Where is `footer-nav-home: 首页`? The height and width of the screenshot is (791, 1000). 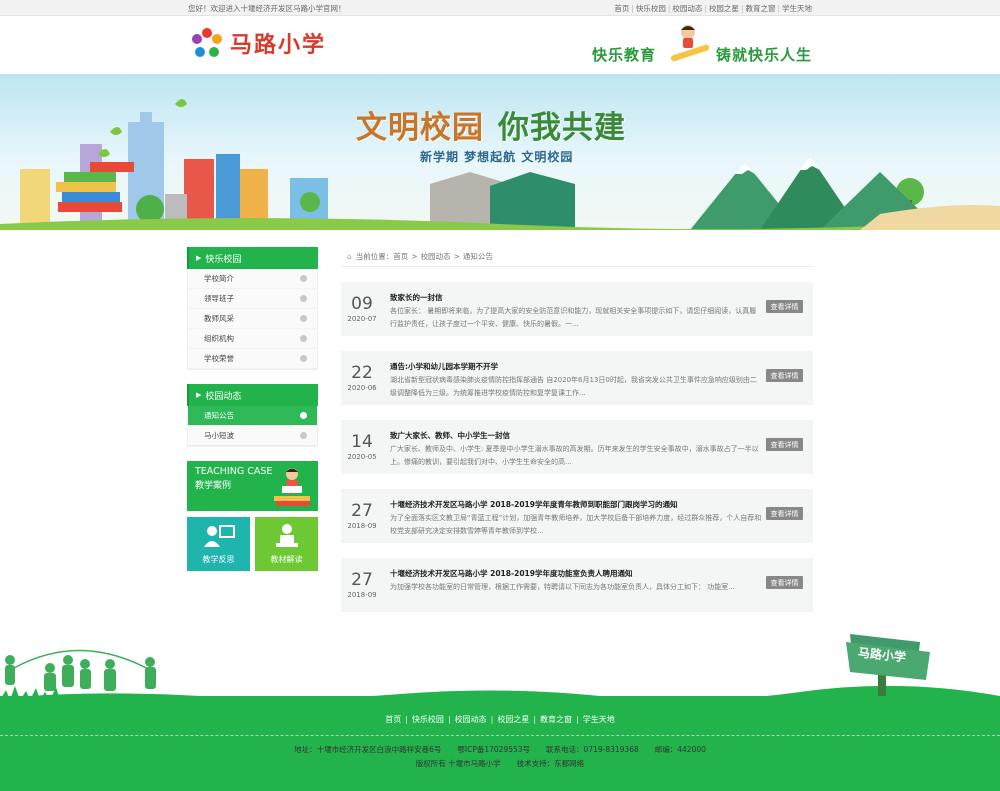 footer-nav-home: 首页 is located at coordinates (393, 719).